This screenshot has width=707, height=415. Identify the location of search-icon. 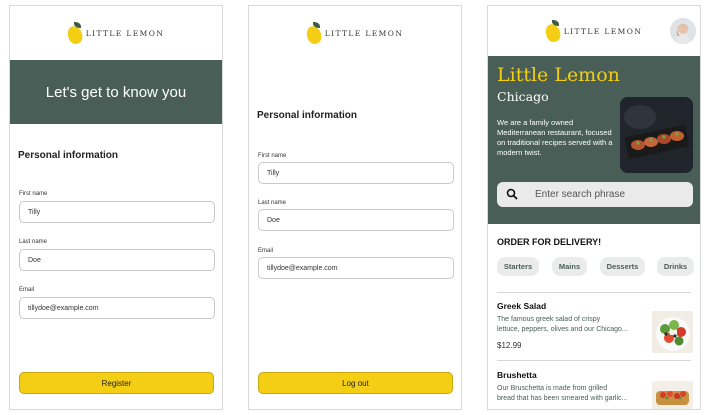
(513, 194).